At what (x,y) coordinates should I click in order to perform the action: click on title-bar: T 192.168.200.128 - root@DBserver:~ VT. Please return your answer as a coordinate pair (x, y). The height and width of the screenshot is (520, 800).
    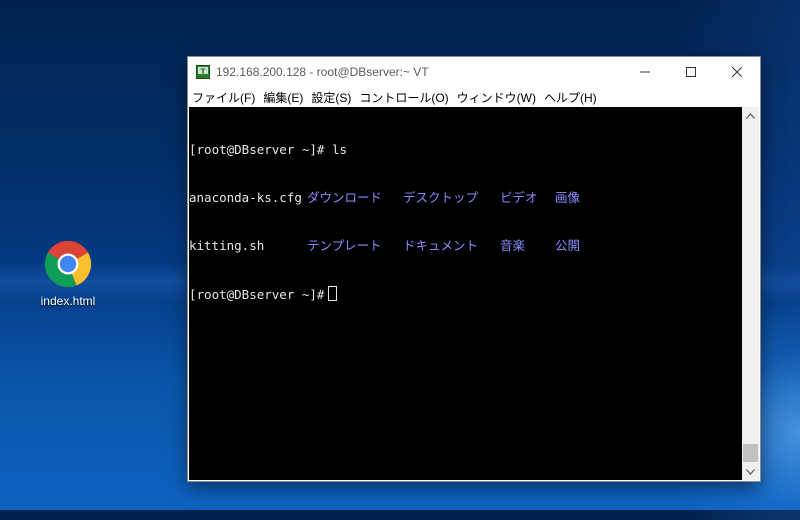
    Looking at the image, I should click on (474, 72).